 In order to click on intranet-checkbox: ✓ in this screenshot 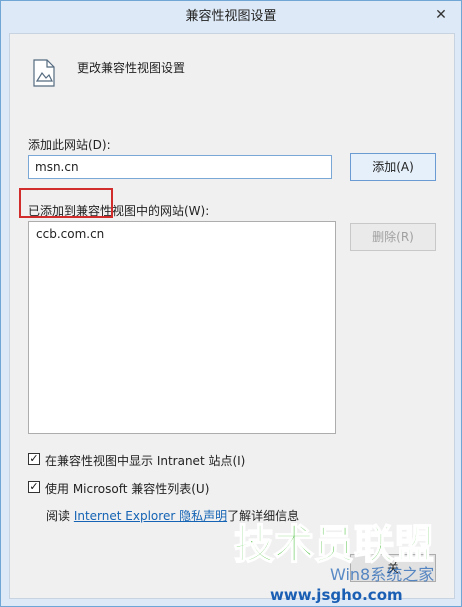, I will do `click(34, 459)`.